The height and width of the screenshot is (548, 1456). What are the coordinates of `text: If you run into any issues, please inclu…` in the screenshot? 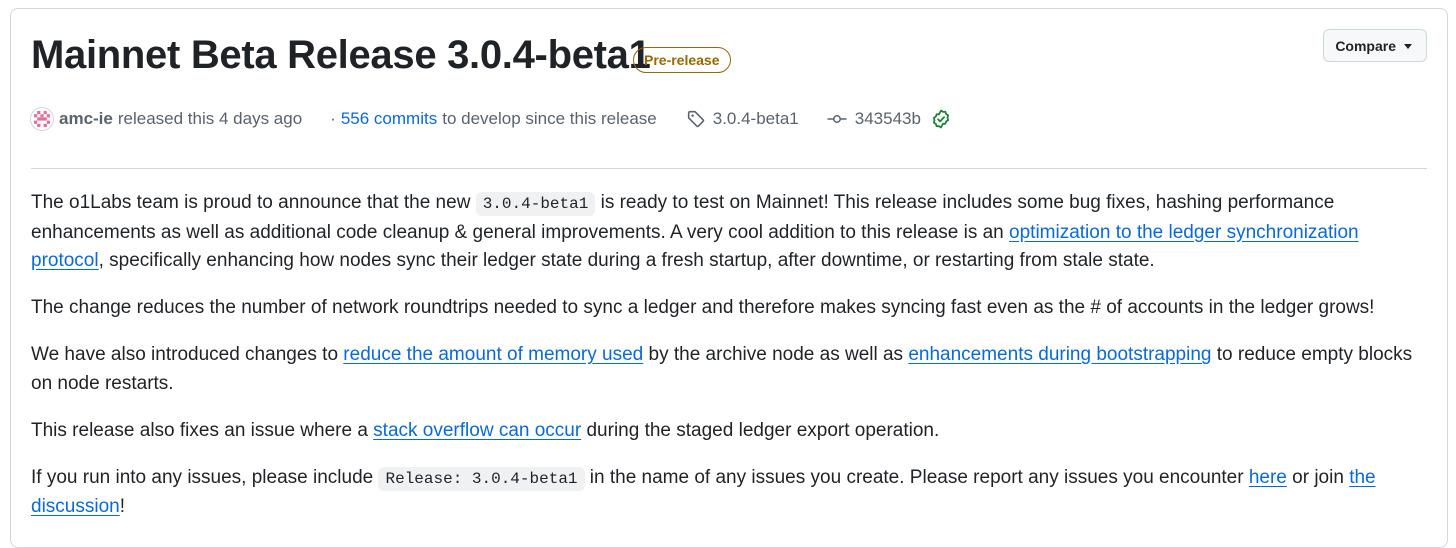 It's located at (205, 477).